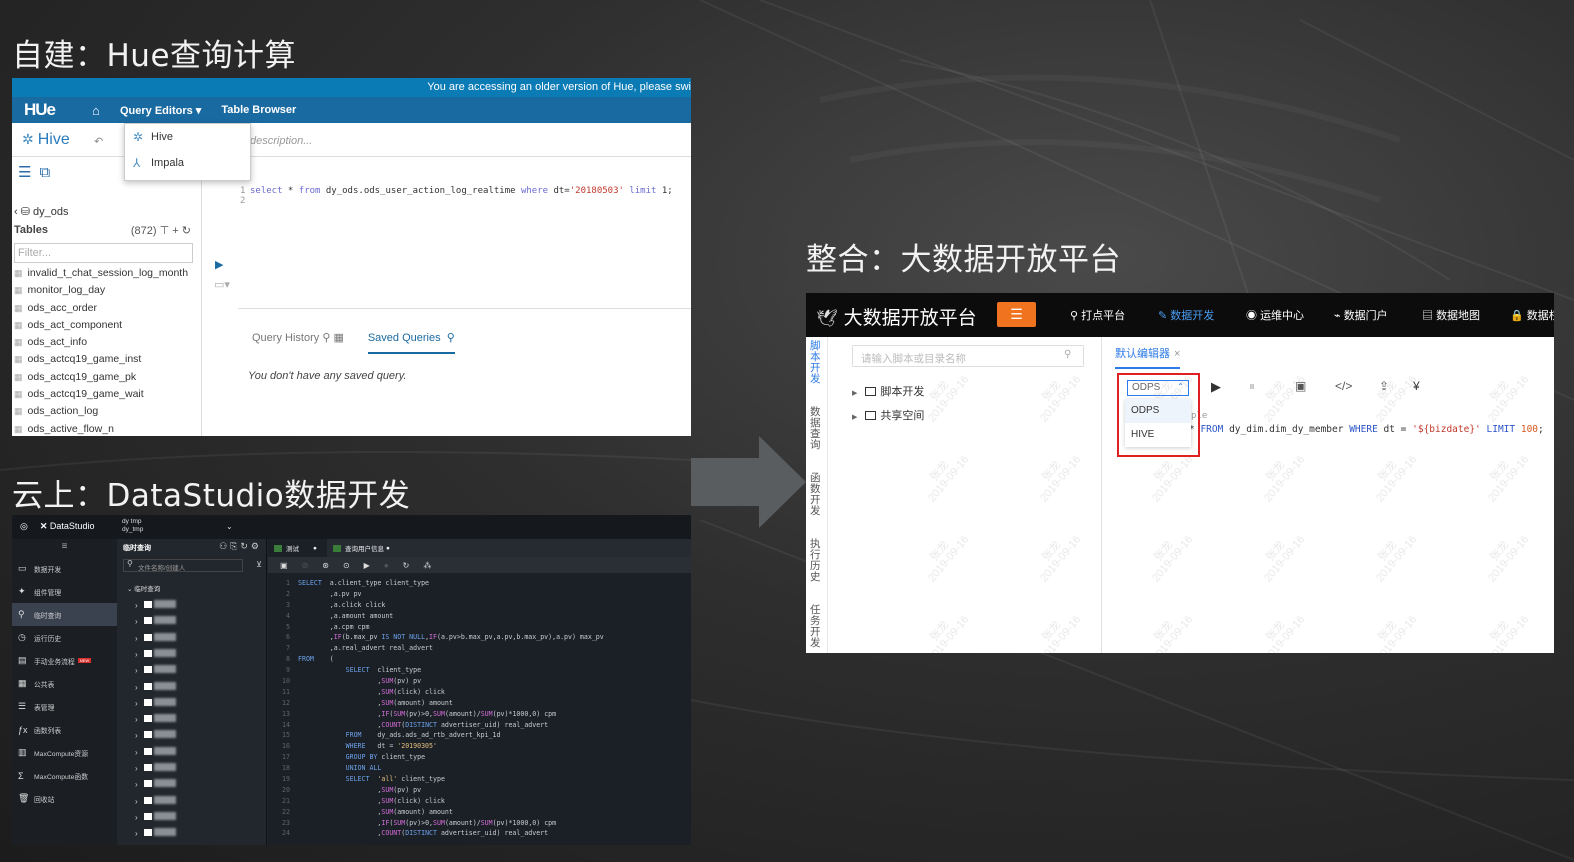 The width and height of the screenshot is (1574, 862). Describe the element at coordinates (1532, 315) in the screenshot. I see `platform-nav-item: 🔒 数据权` at that location.